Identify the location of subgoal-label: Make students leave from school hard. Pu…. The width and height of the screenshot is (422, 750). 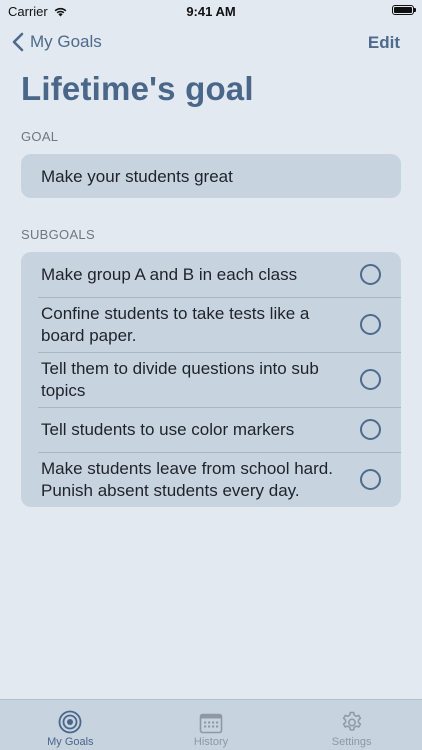
(187, 479).